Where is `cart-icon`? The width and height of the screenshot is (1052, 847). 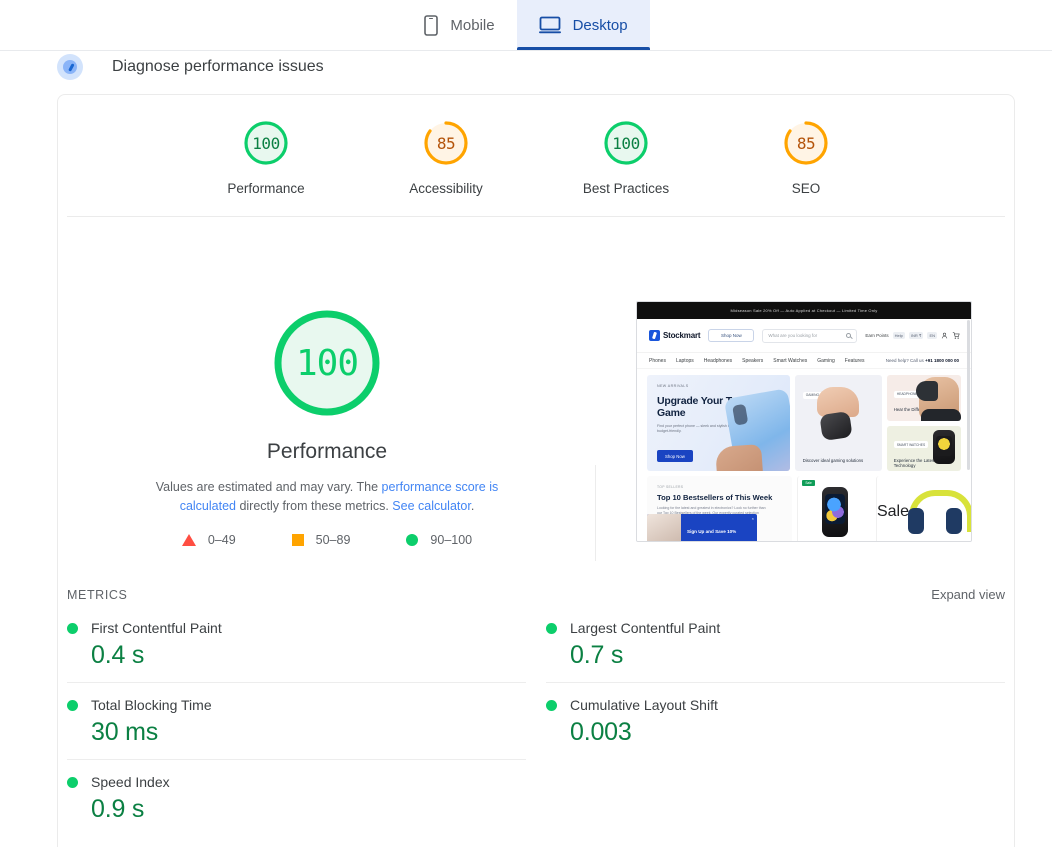
cart-icon is located at coordinates (956, 335).